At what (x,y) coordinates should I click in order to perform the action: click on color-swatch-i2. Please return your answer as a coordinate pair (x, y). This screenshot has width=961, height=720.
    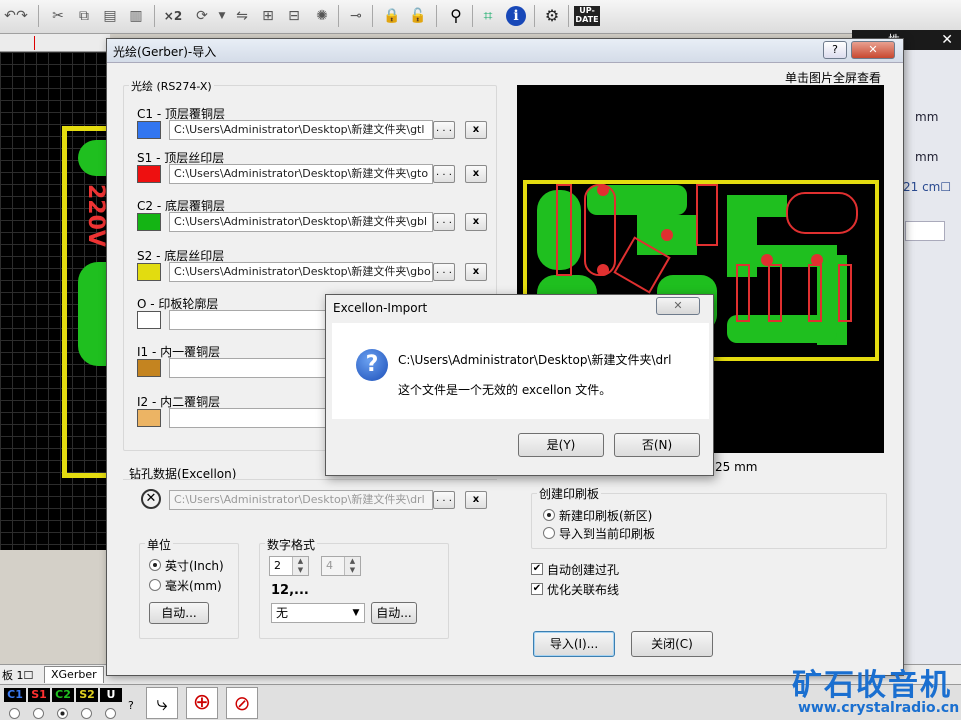
    Looking at the image, I should click on (149, 418).